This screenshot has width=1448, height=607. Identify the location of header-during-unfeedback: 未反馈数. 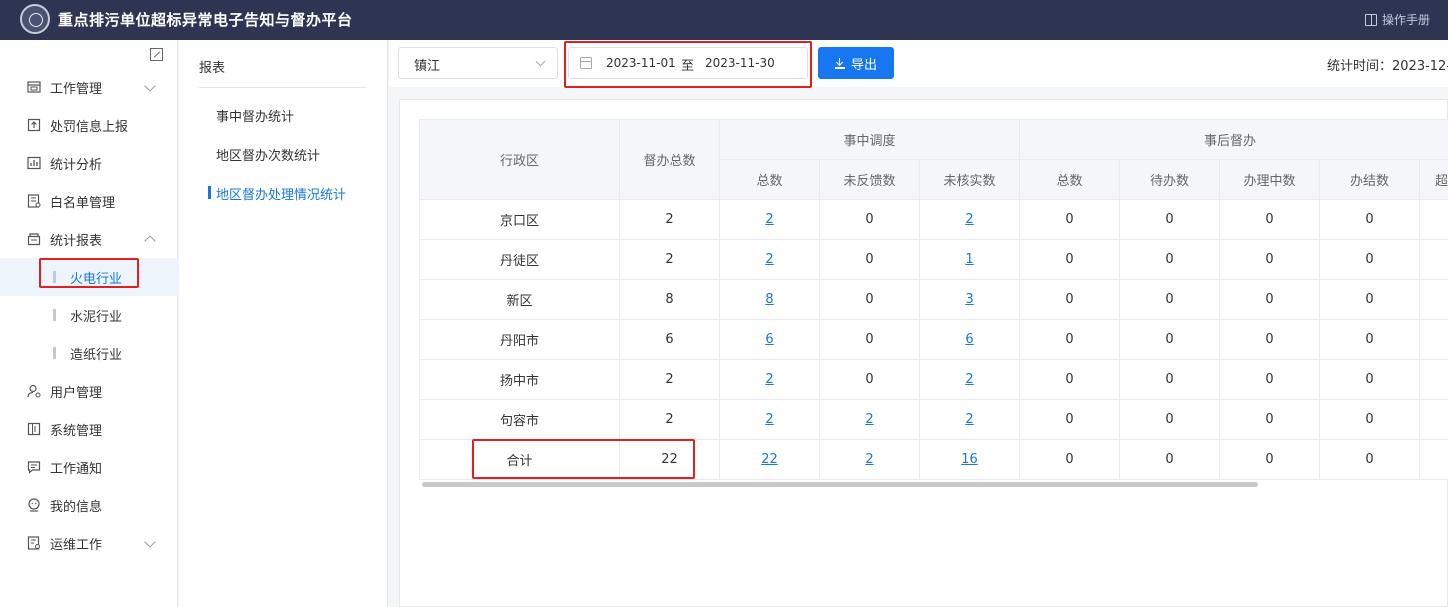
(869, 179).